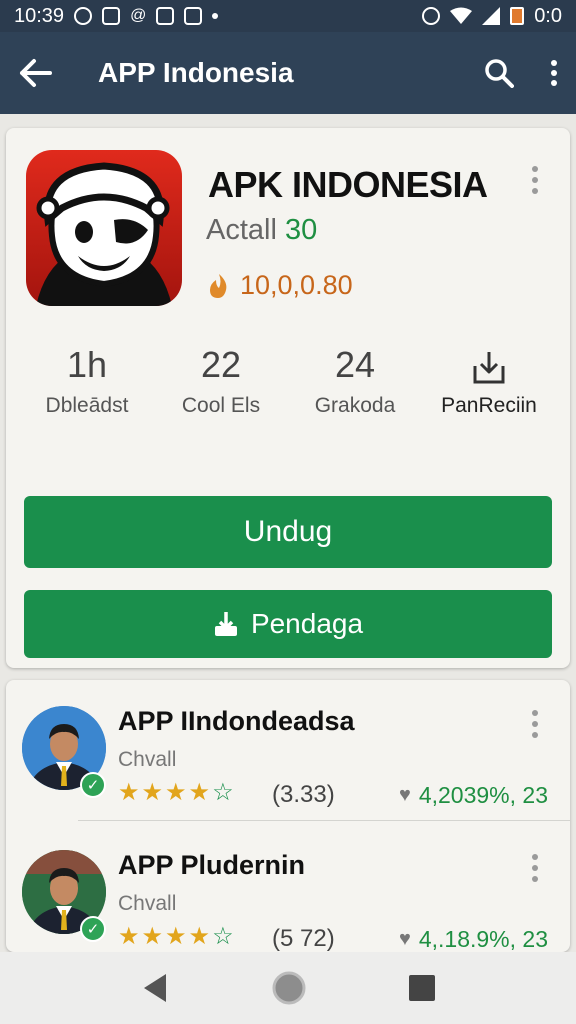 Image resolution: width=576 pixels, height=1024 pixels. What do you see at coordinates (193, 16) in the screenshot?
I see `voicemail-icon` at bounding box center [193, 16].